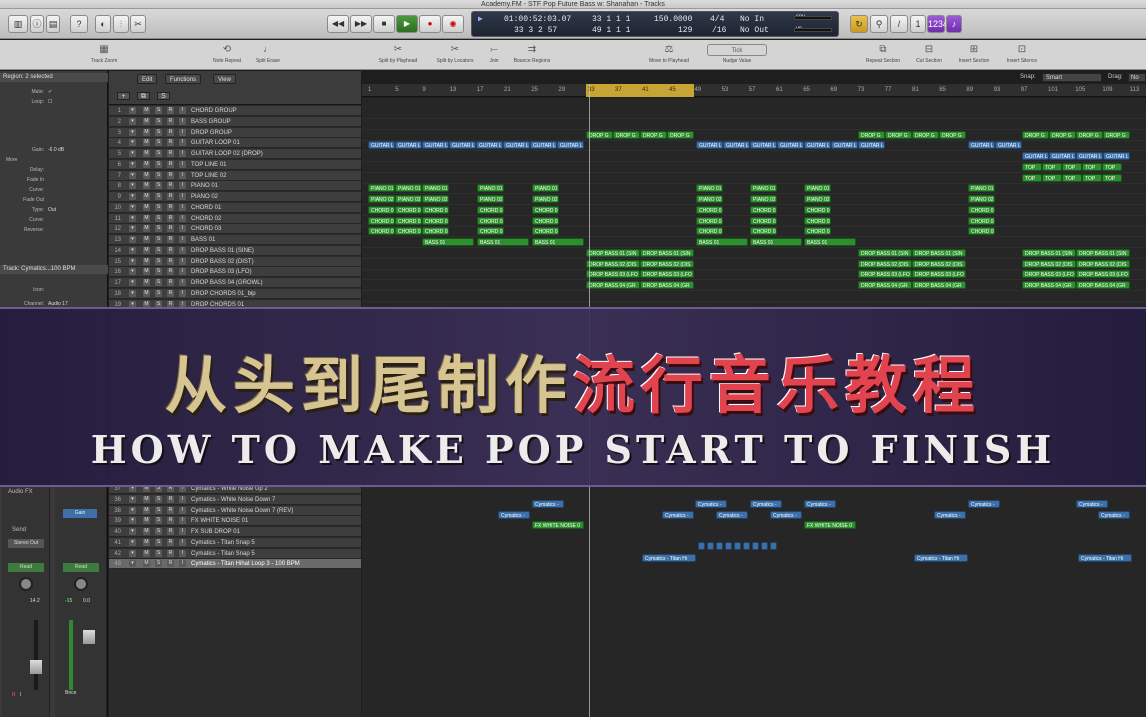 This screenshot has height=717, width=1146. What do you see at coordinates (235, 154) in the screenshot?
I see `track-row: 5 ▾ M S R I GUITAR LOOP 02 (DROP)` at bounding box center [235, 154].